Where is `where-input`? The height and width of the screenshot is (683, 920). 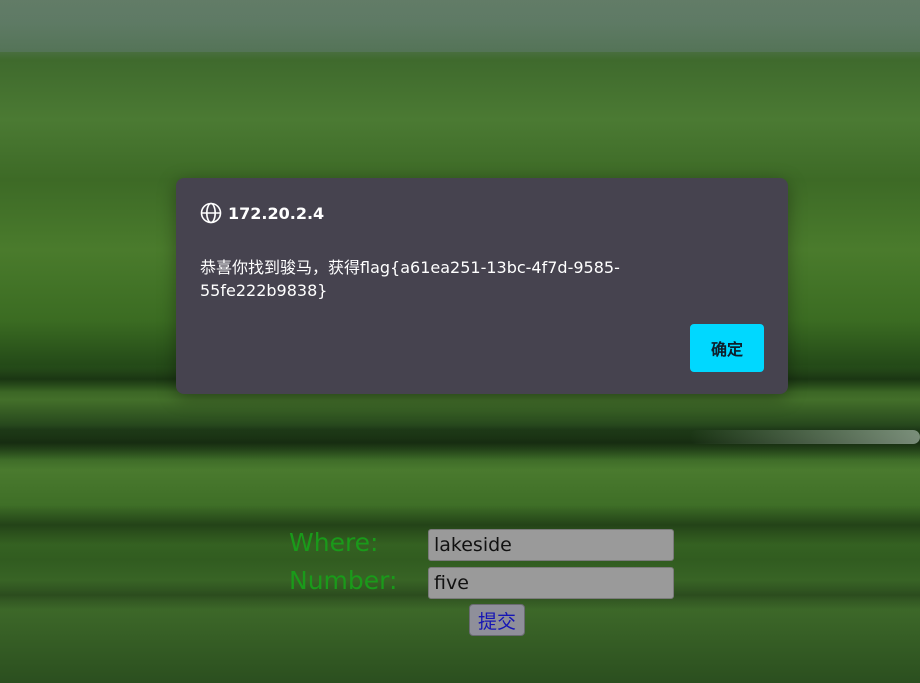 where-input is located at coordinates (551, 545).